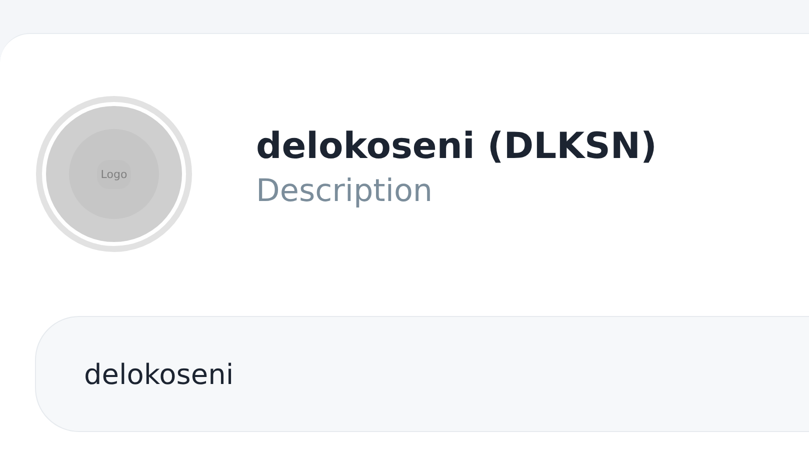 This screenshot has width=809, height=454. Describe the element at coordinates (114, 174) in the screenshot. I see `logo-label: Logo` at that location.